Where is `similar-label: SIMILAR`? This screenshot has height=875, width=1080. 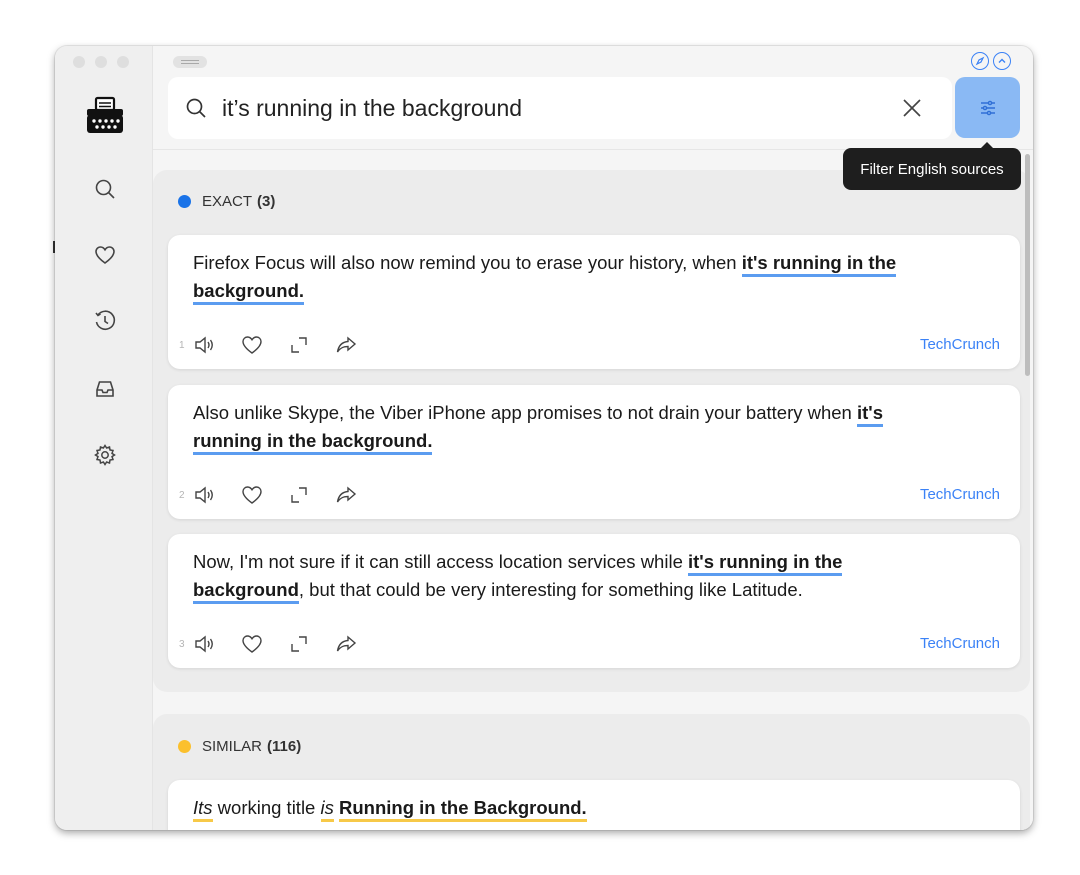 similar-label: SIMILAR is located at coordinates (232, 746).